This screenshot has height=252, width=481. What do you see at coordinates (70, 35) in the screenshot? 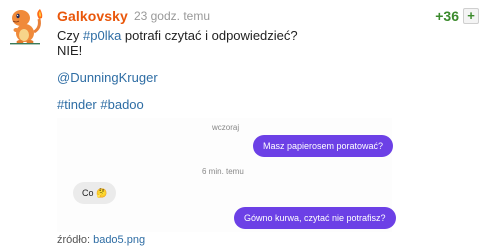
I see `question-text-start: Czy` at bounding box center [70, 35].